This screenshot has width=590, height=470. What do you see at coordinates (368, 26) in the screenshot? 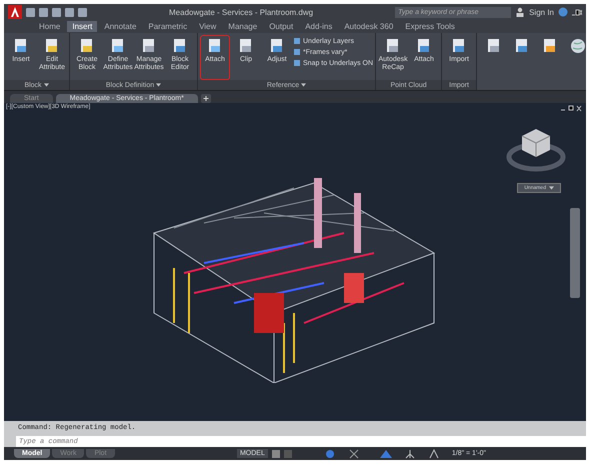
I see `ribbon-tab: Autodesk 360` at bounding box center [368, 26].